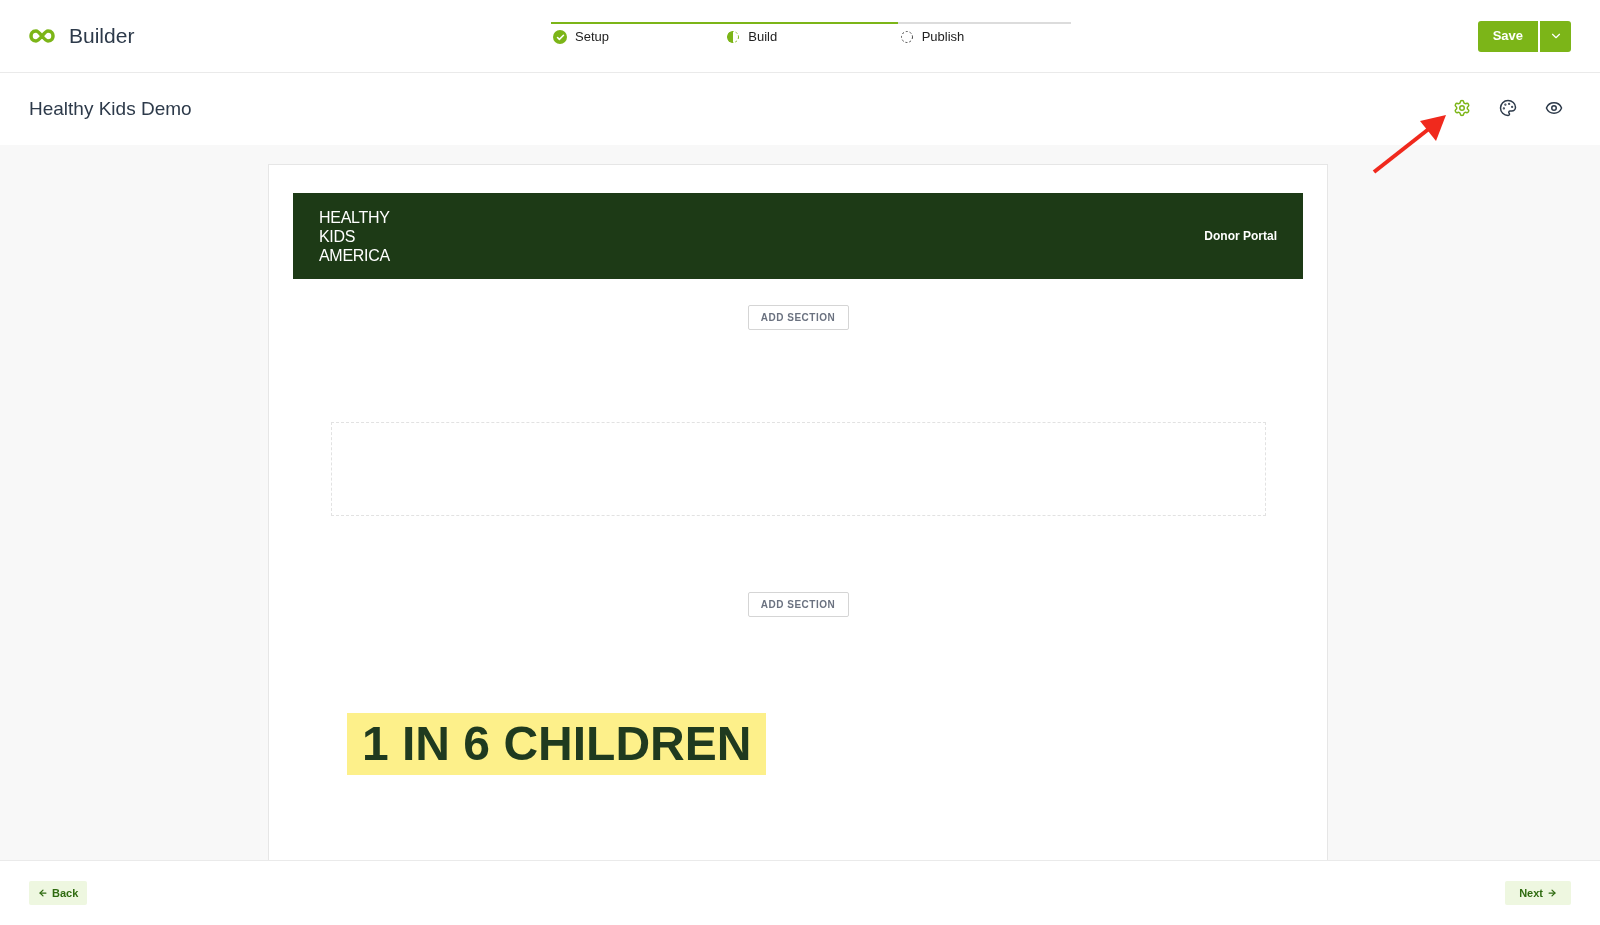 This screenshot has width=1600, height=925. What do you see at coordinates (984, 36) in the screenshot?
I see `step-tab: Publish` at bounding box center [984, 36].